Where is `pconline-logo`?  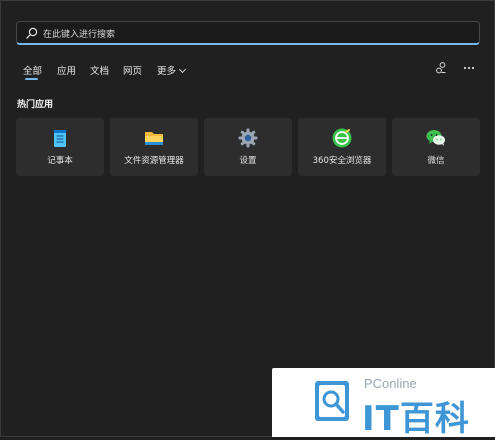
pconline-logo is located at coordinates (332, 401).